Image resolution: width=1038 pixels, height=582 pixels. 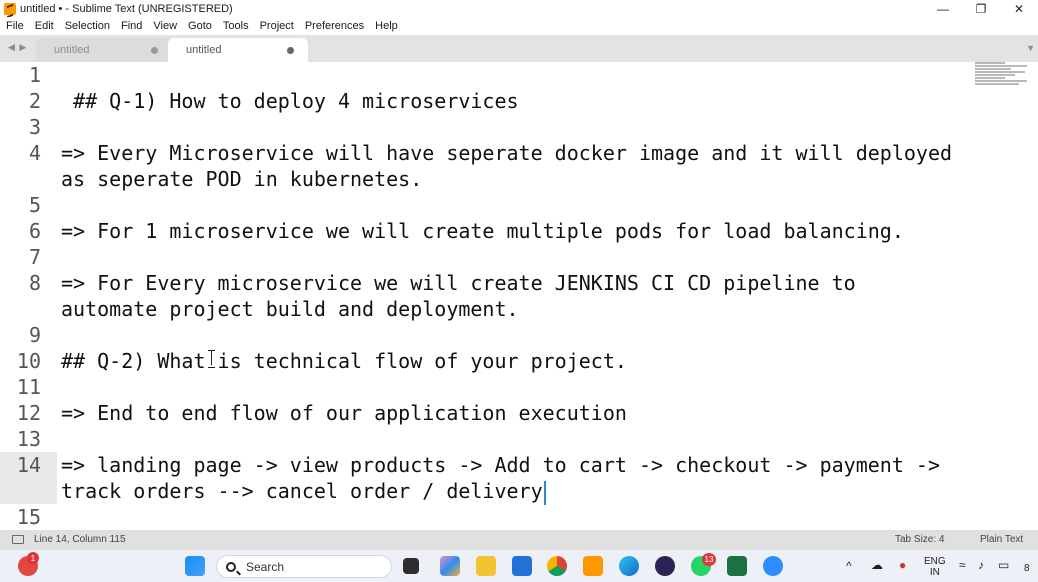 What do you see at coordinates (34, 205) in the screenshot?
I see `line-number: 5` at bounding box center [34, 205].